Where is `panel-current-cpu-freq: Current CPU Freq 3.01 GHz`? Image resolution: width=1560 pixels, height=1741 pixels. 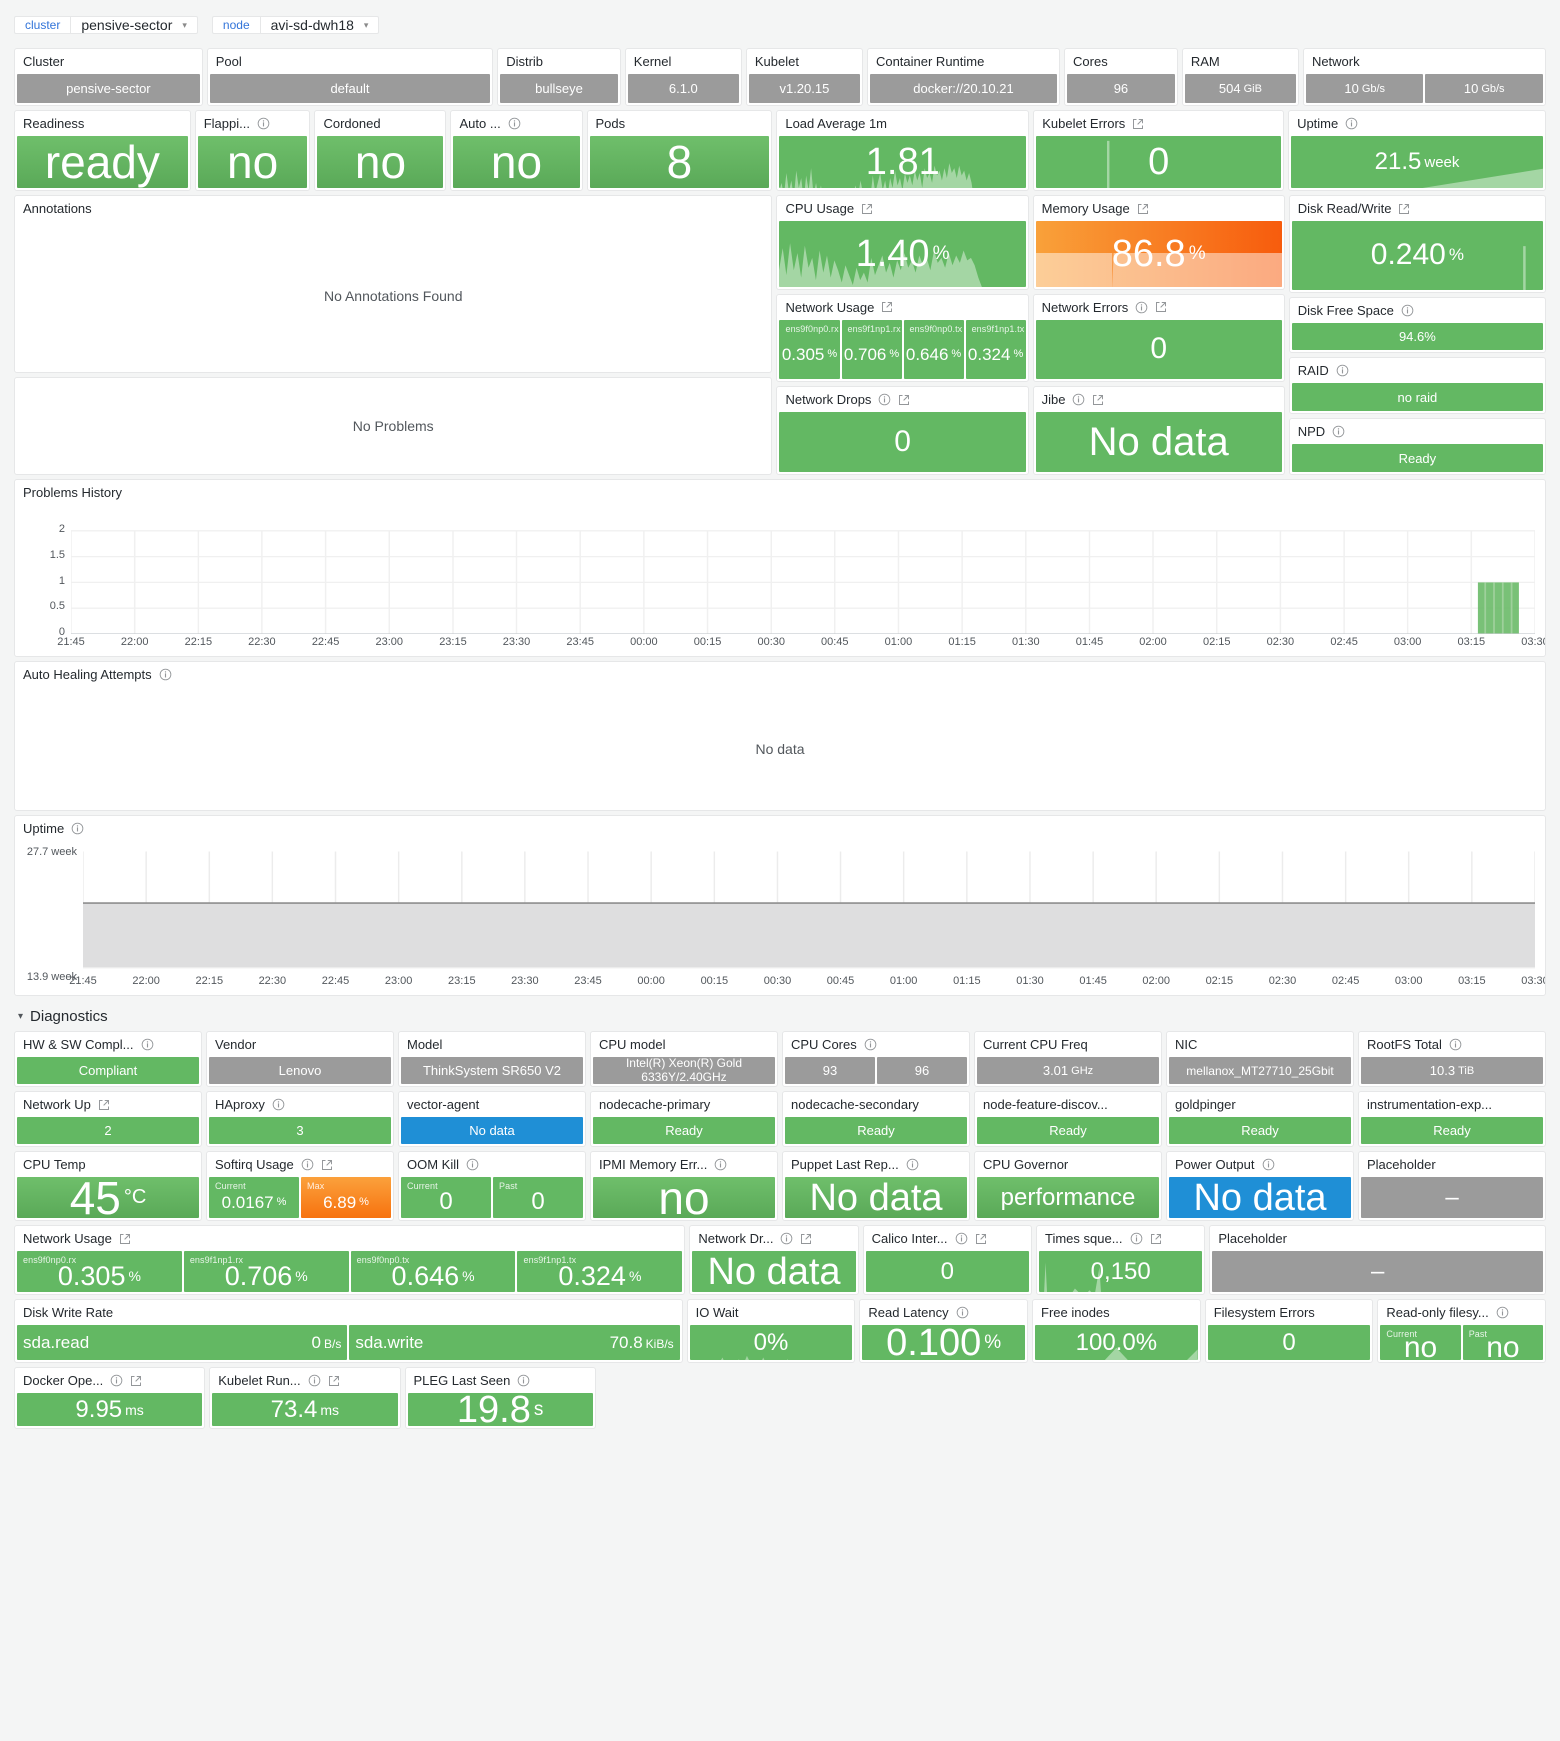
panel-current-cpu-freq: Current CPU Freq 3.01 GHz is located at coordinates (1068, 1059).